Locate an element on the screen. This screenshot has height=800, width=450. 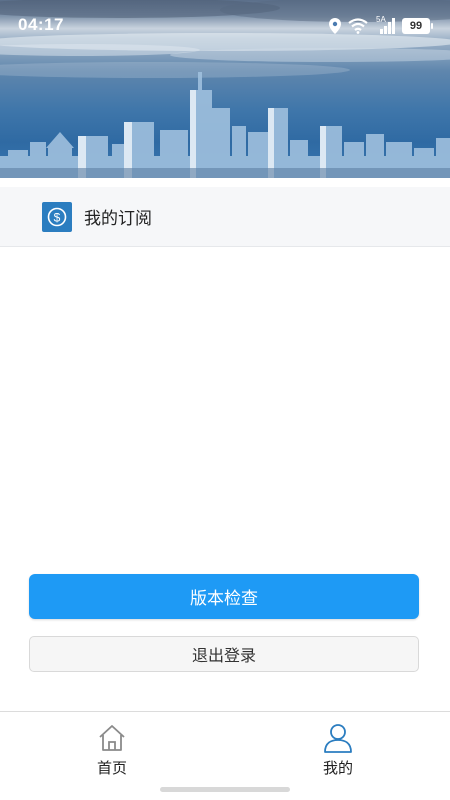
home-indicator-bar is located at coordinates (225, 789).